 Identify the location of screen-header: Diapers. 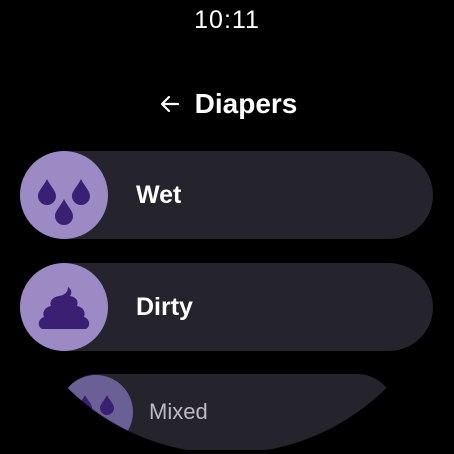
(227, 104).